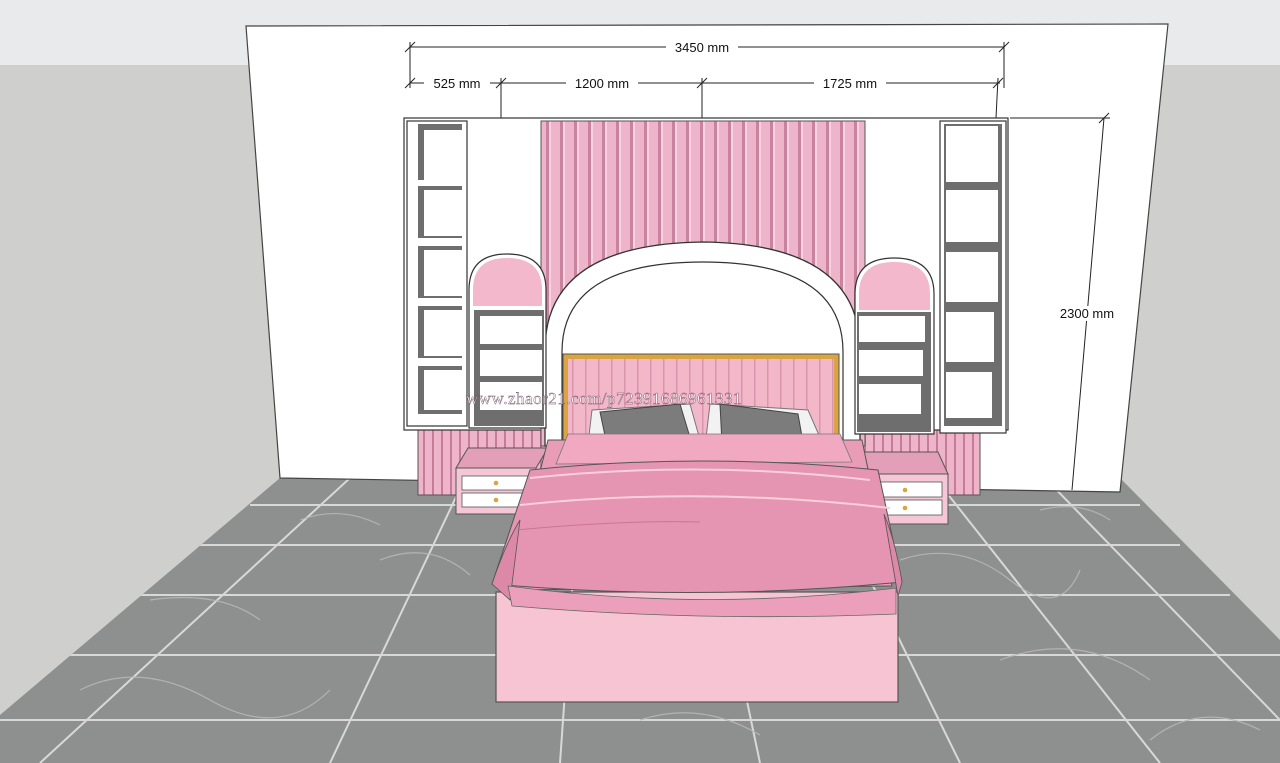 This screenshot has height=763, width=1280. What do you see at coordinates (1087, 313) in the screenshot?
I see `dimension-height: 2300 mm` at bounding box center [1087, 313].